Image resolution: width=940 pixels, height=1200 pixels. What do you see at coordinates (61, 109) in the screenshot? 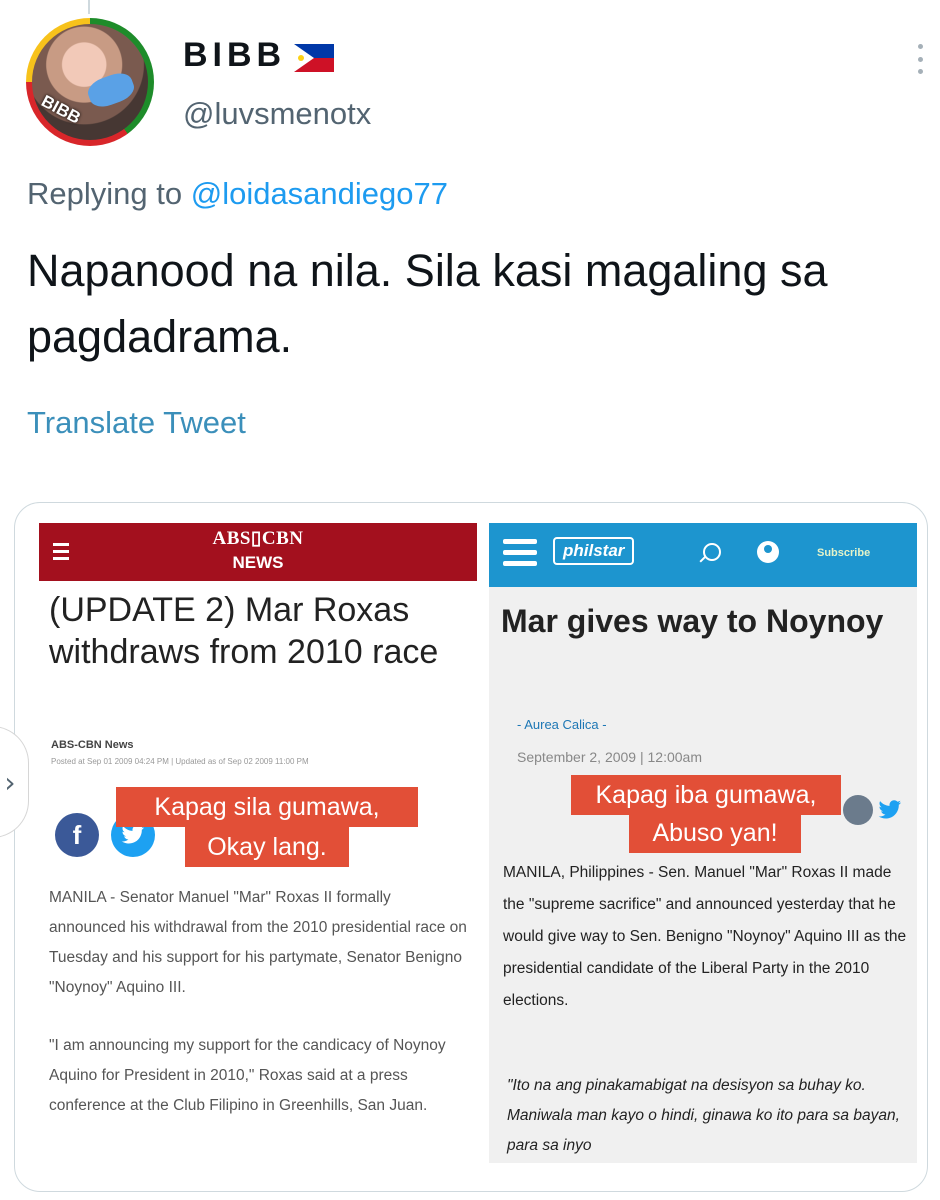
I see `avatar-text: BIBB` at bounding box center [61, 109].